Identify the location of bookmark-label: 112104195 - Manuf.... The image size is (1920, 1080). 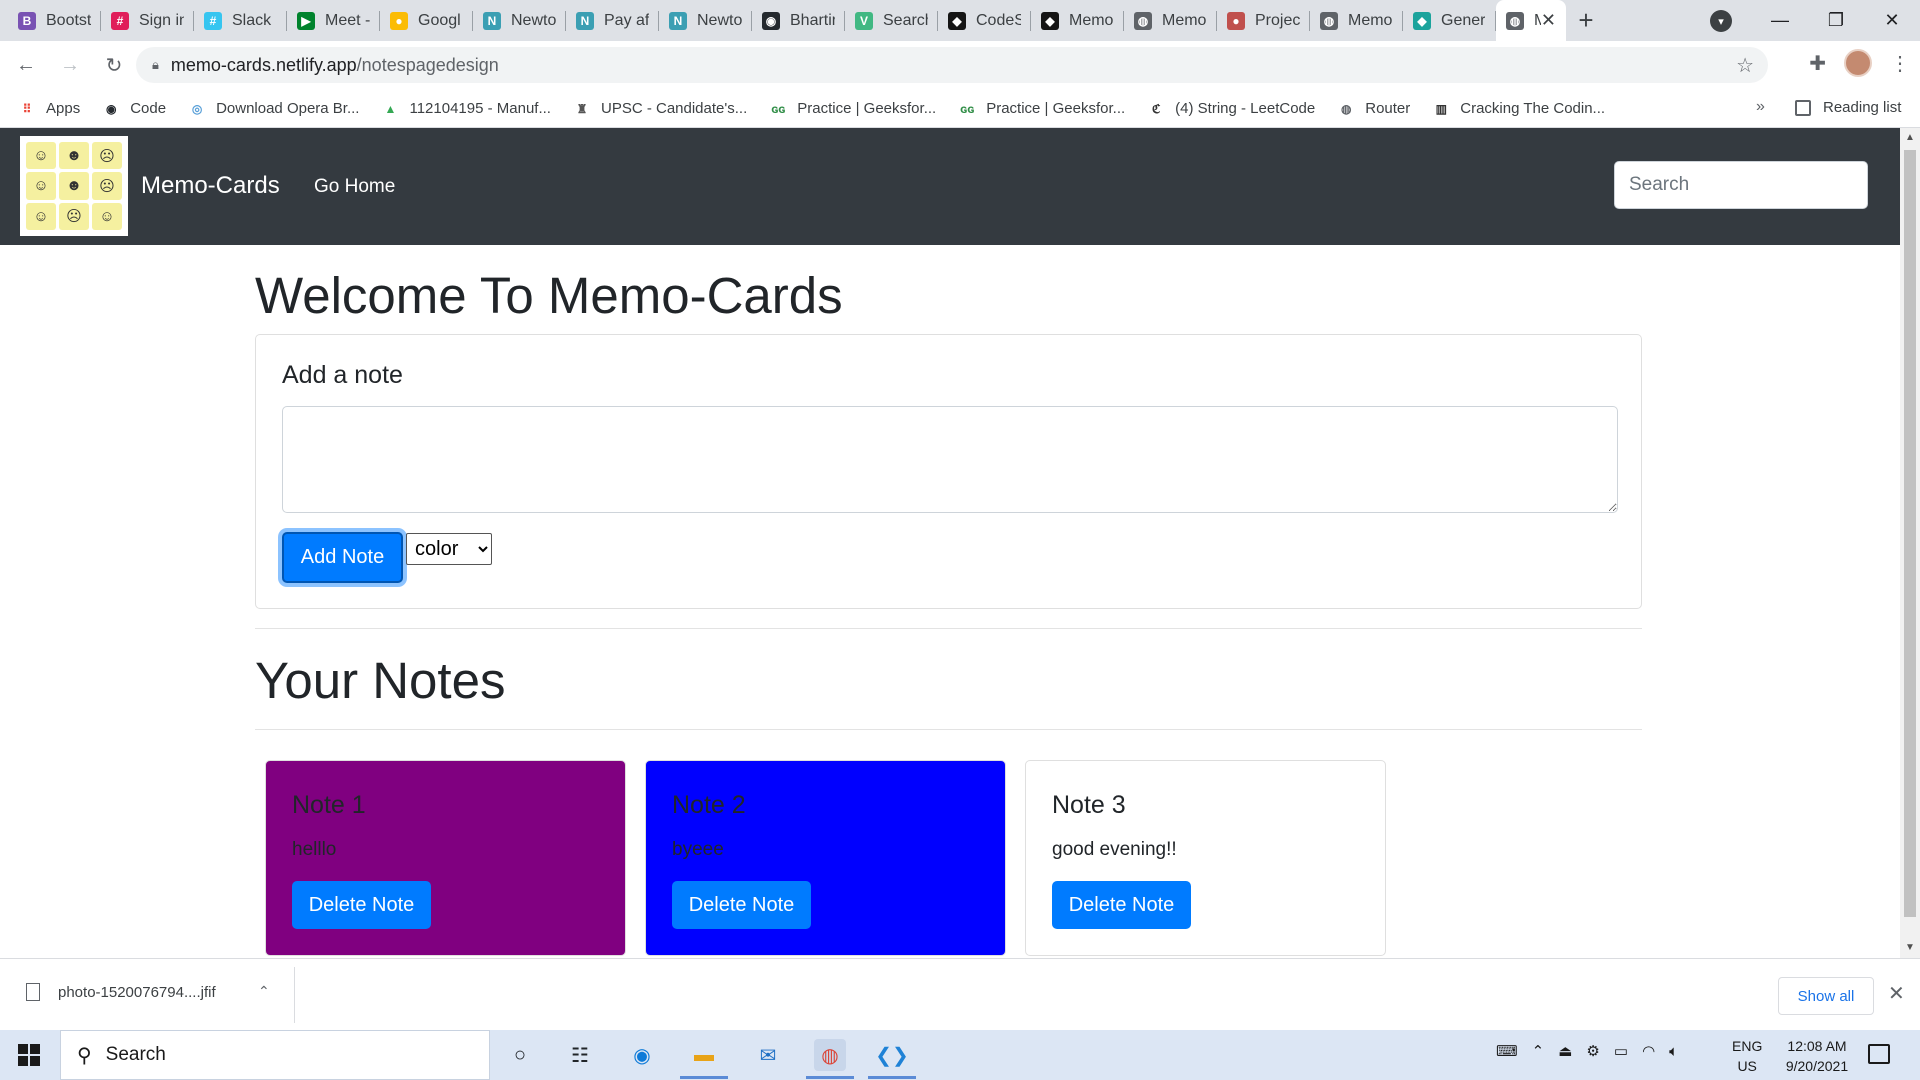
(480, 108).